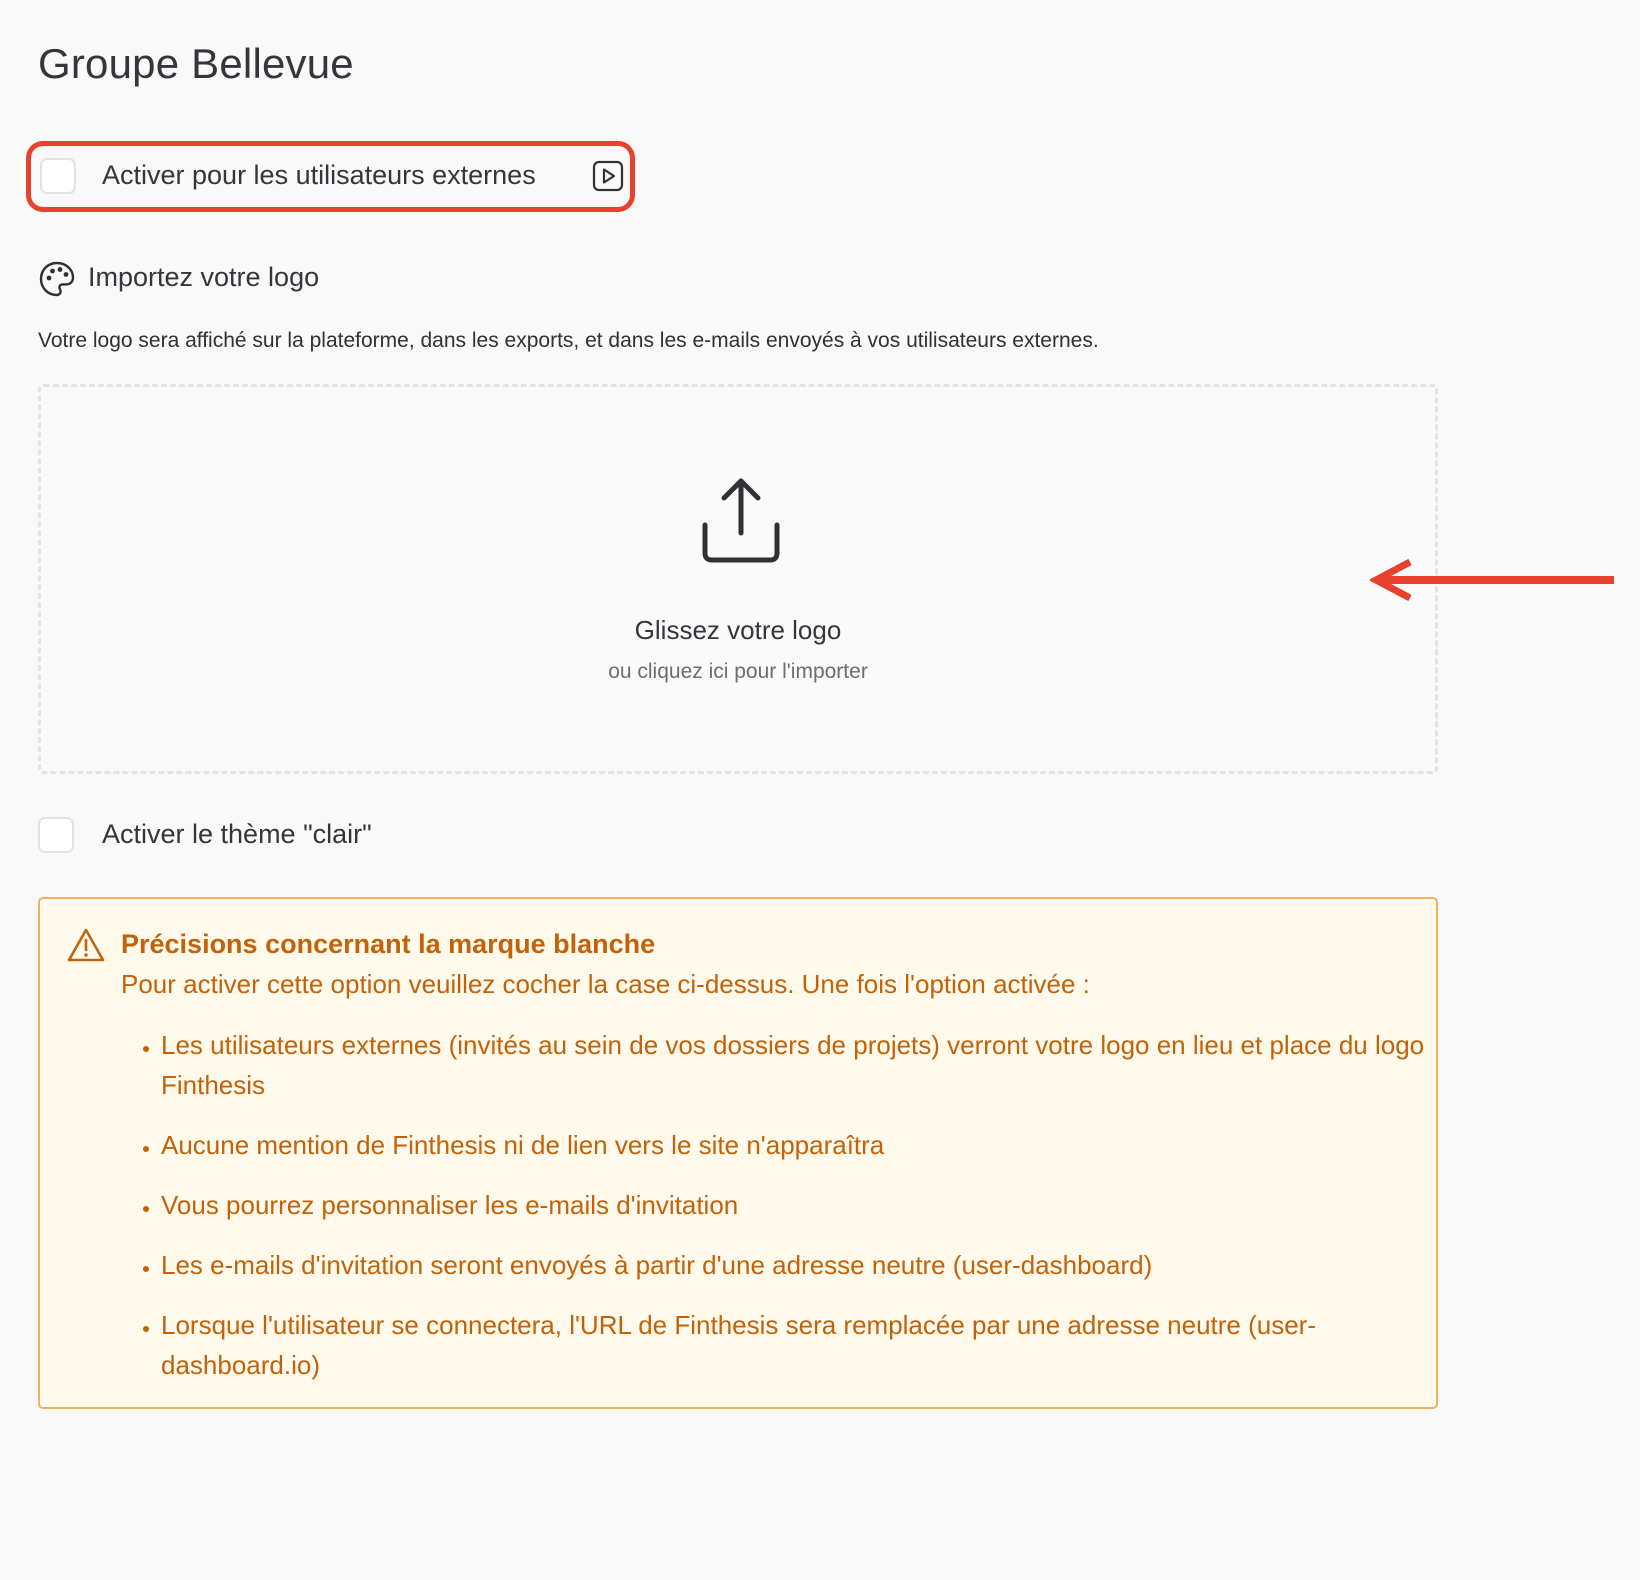  What do you see at coordinates (608, 176) in the screenshot?
I see `play-video-icon` at bounding box center [608, 176].